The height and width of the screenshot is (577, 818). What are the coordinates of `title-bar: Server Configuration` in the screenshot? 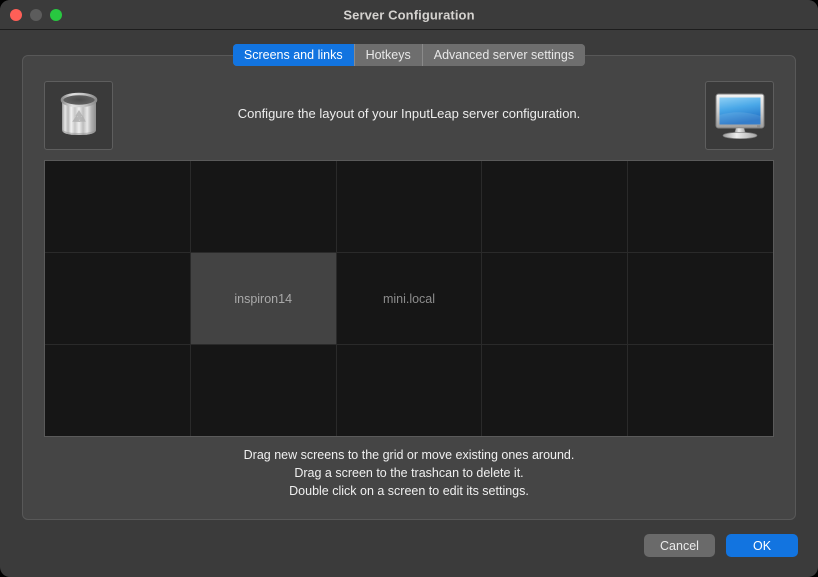 It's located at (409, 15).